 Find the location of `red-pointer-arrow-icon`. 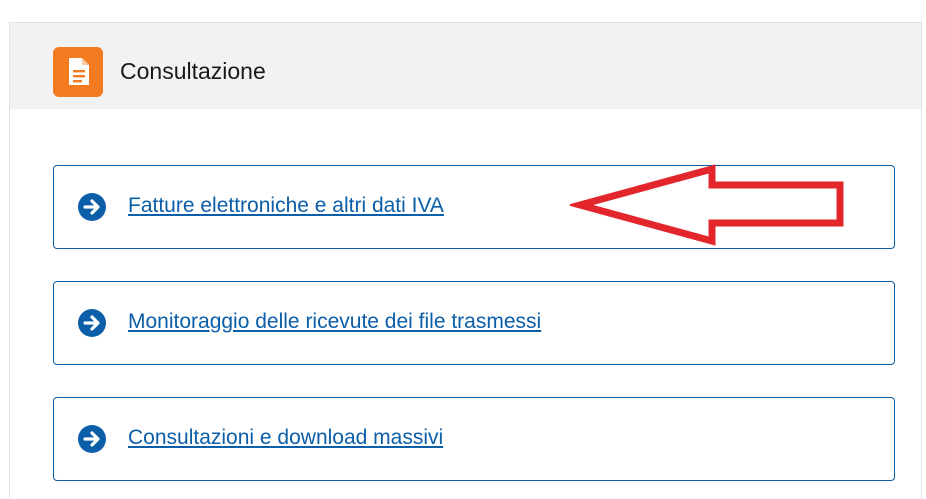

red-pointer-arrow-icon is located at coordinates (707, 205).